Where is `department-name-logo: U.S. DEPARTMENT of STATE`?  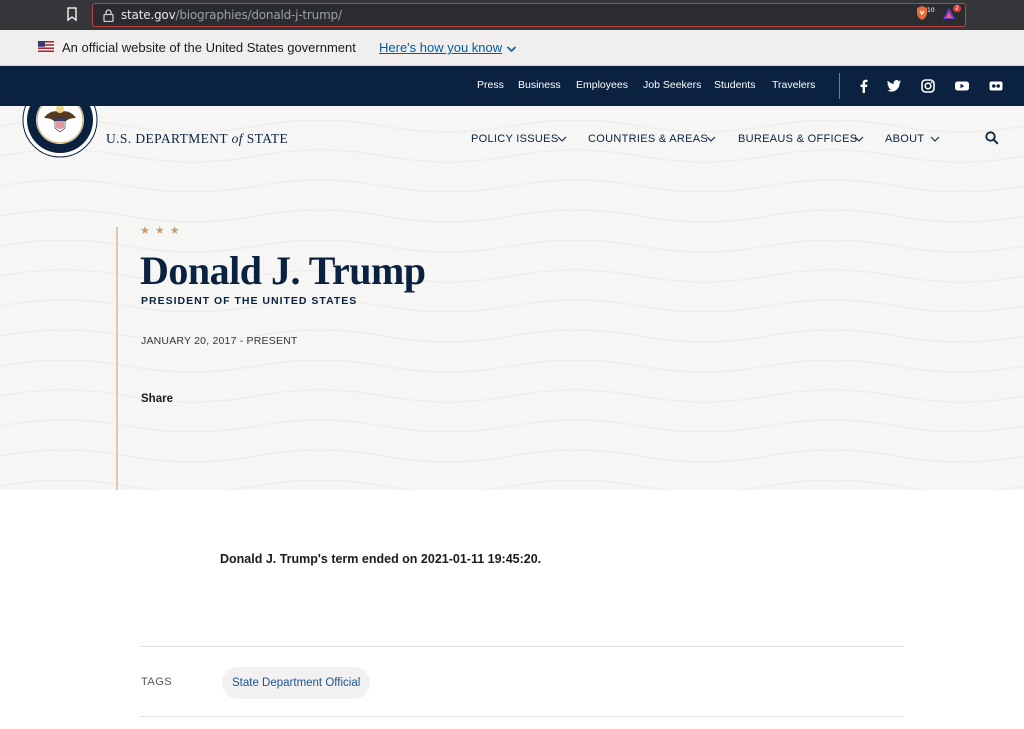 department-name-logo: U.S. DEPARTMENT of STATE is located at coordinates (197, 139).